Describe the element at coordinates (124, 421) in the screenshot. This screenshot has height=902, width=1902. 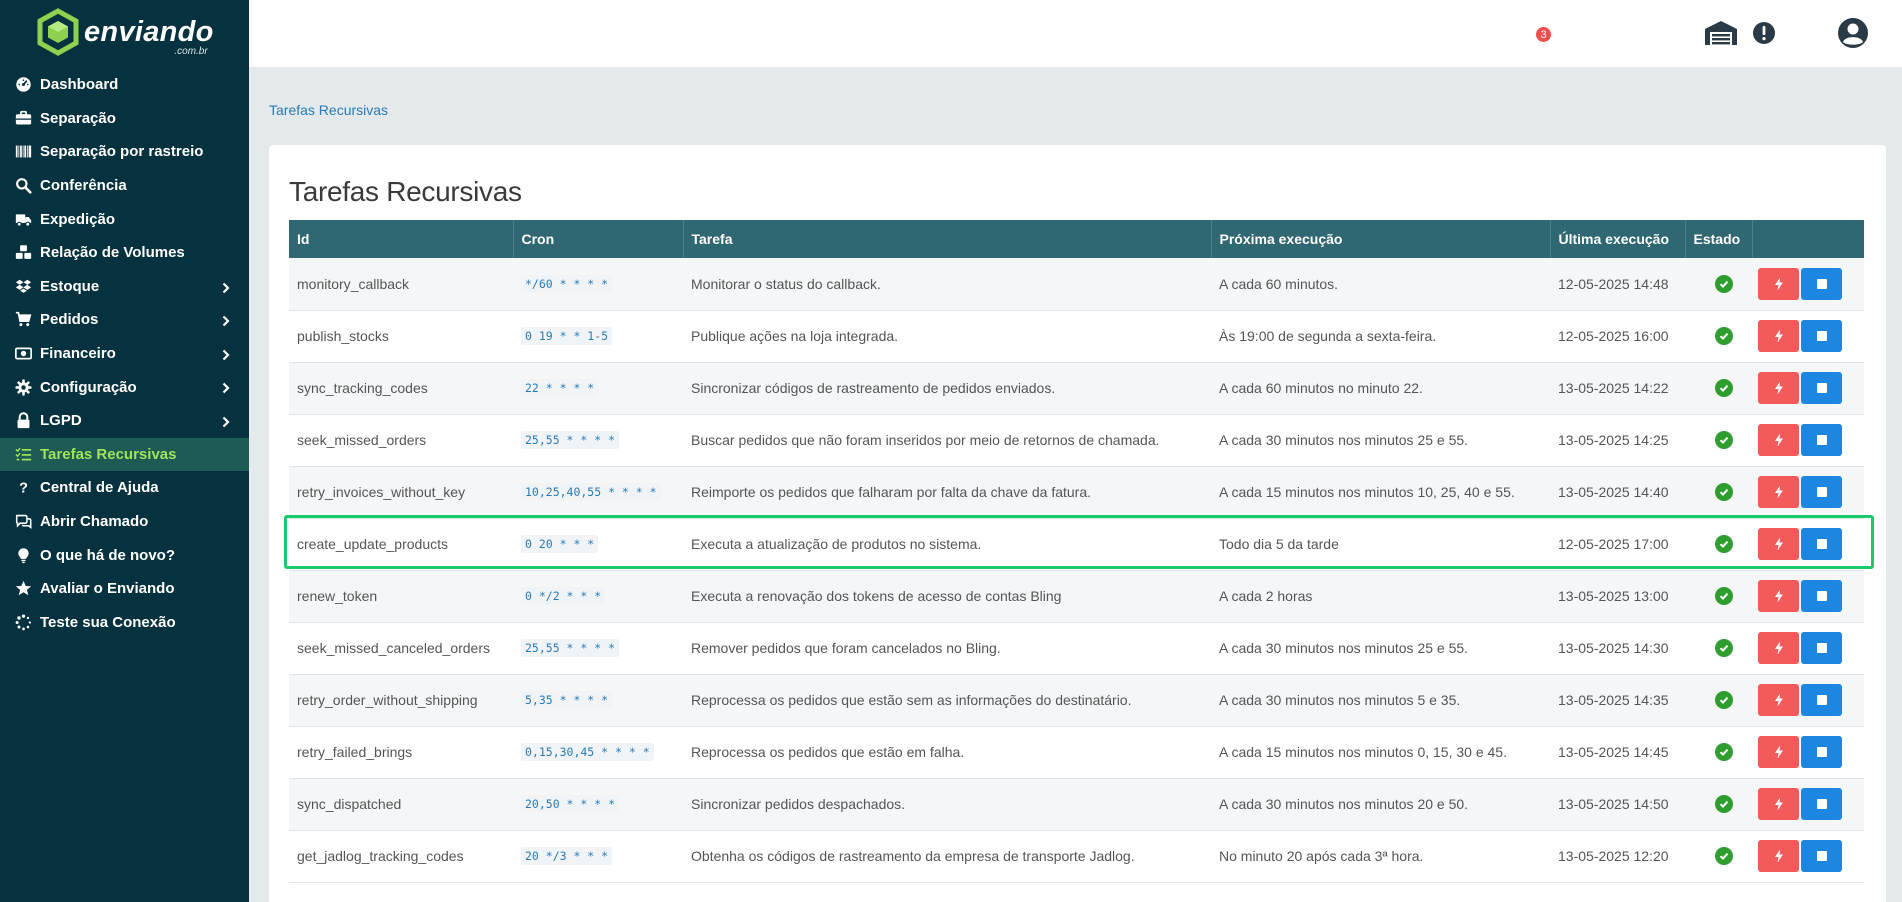
I see `sidebar-item-lgpd: LGPD` at that location.